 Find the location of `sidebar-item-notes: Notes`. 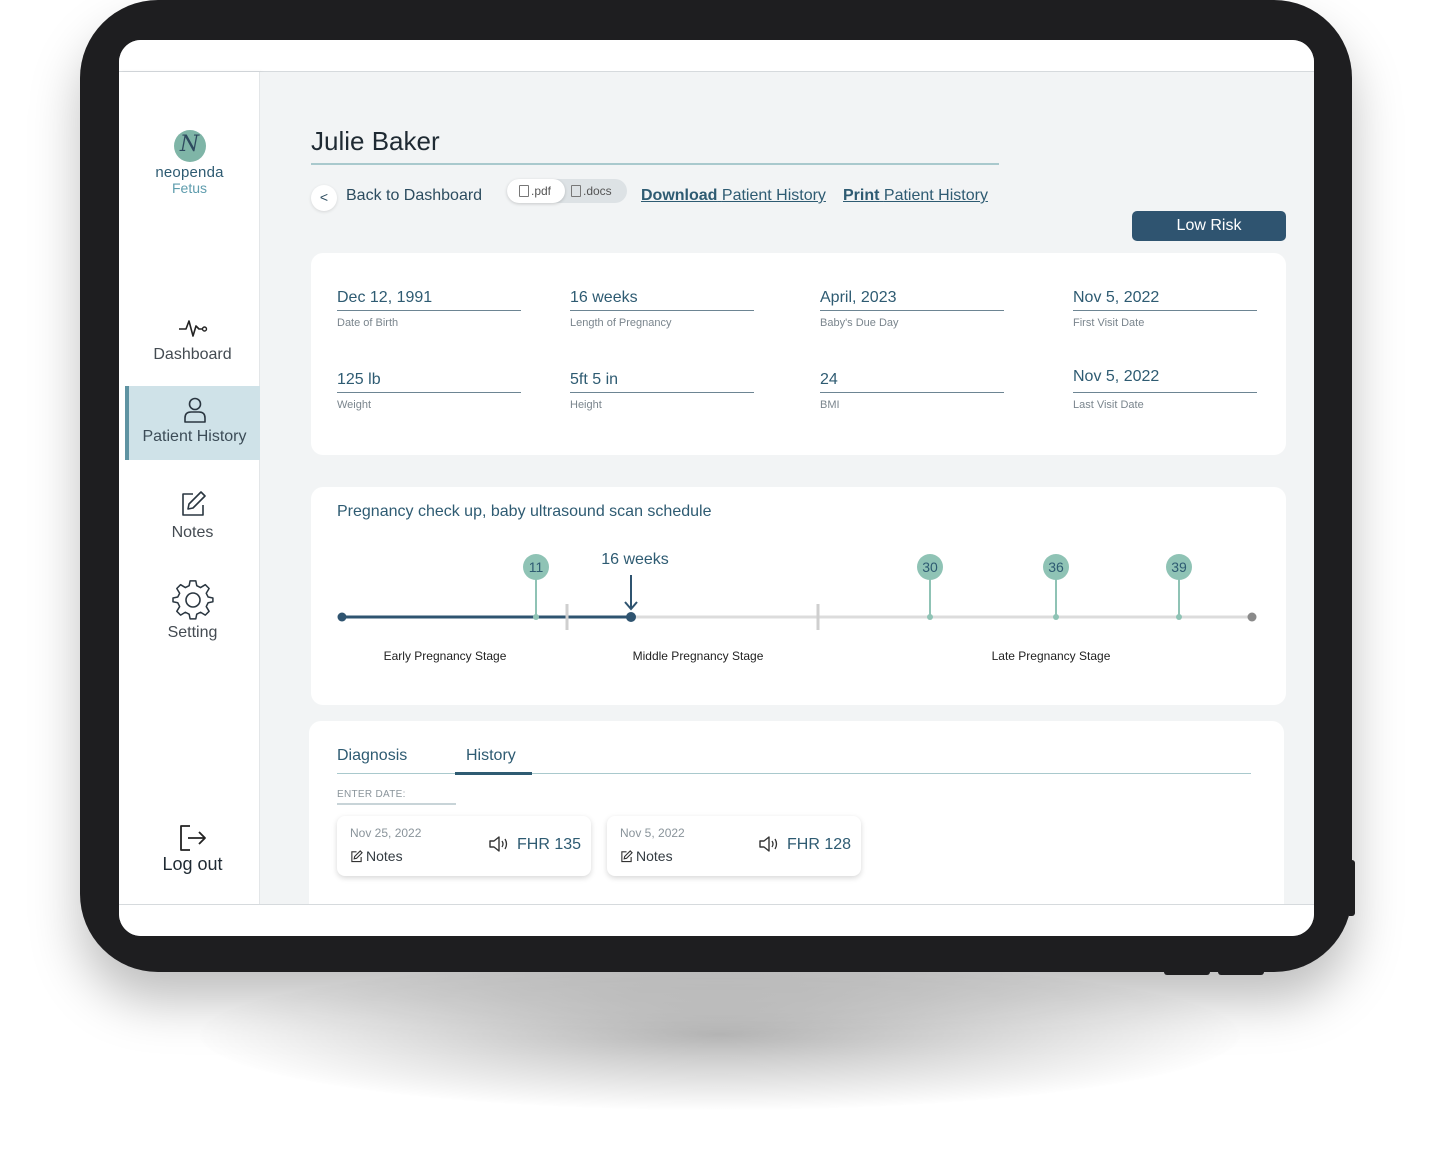

sidebar-item-notes: Notes is located at coordinates (192, 516).